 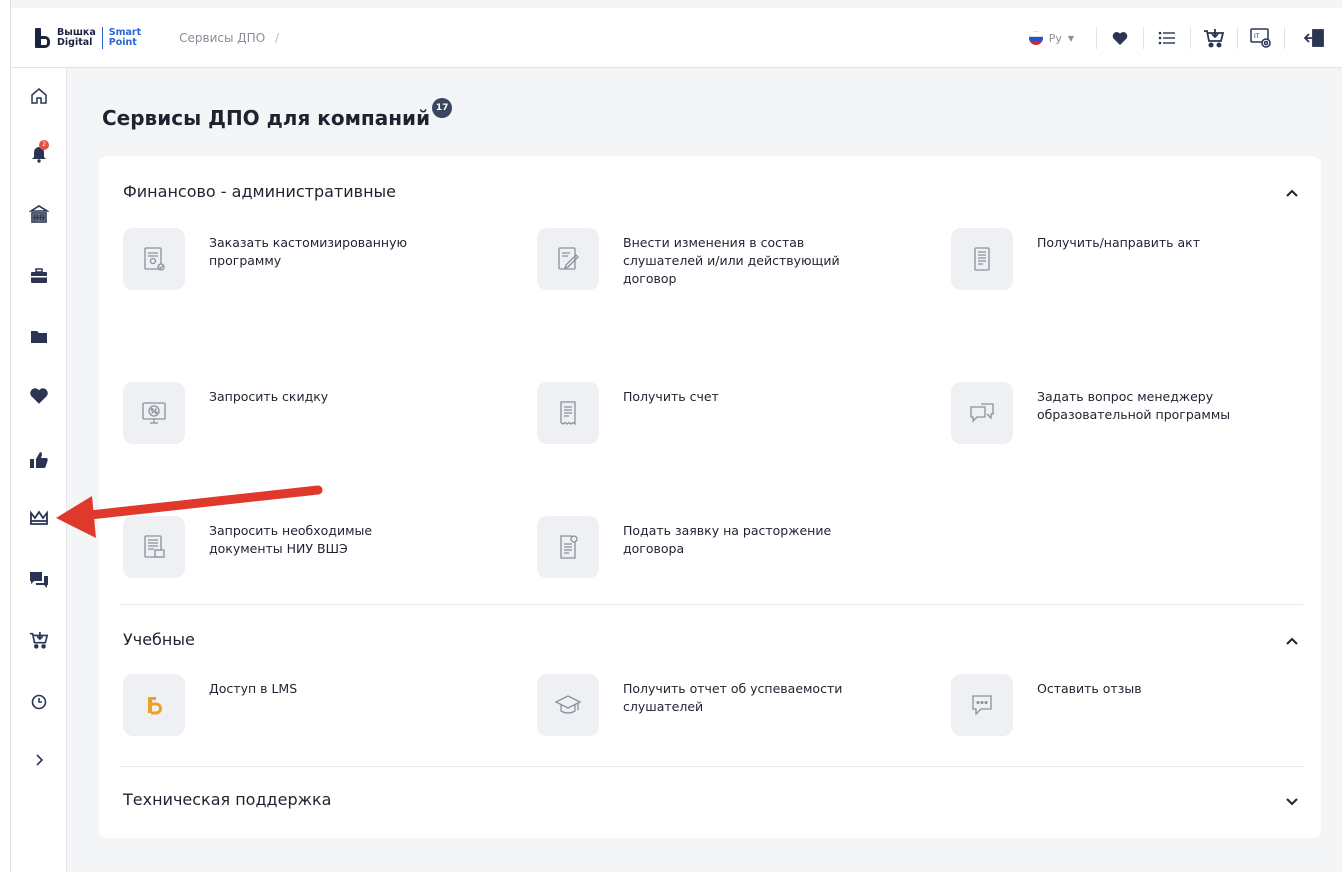 I want to click on language-label: Ру, so click(x=1055, y=38).